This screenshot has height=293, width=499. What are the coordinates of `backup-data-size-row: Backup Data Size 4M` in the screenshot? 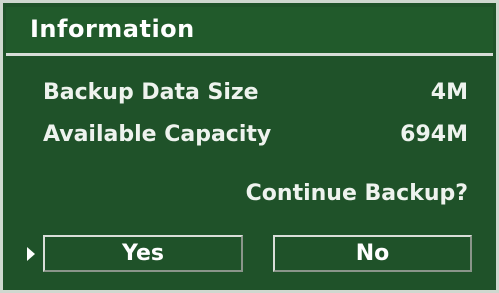 It's located at (255, 97).